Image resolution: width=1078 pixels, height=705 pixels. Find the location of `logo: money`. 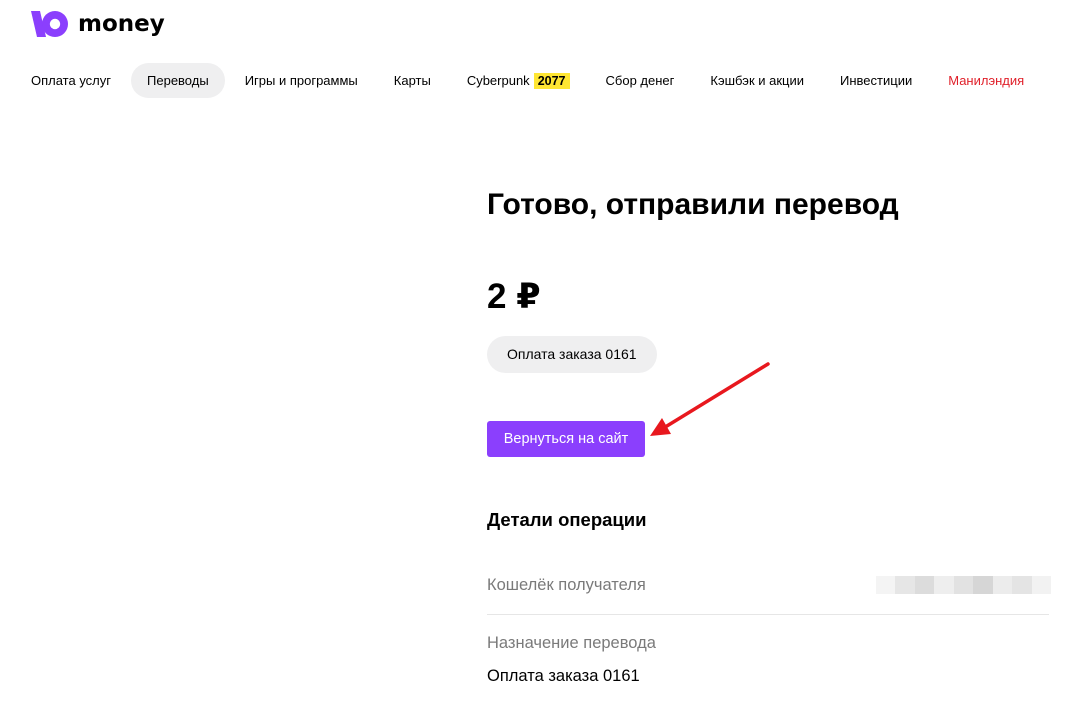

logo: money is located at coordinates (98, 24).